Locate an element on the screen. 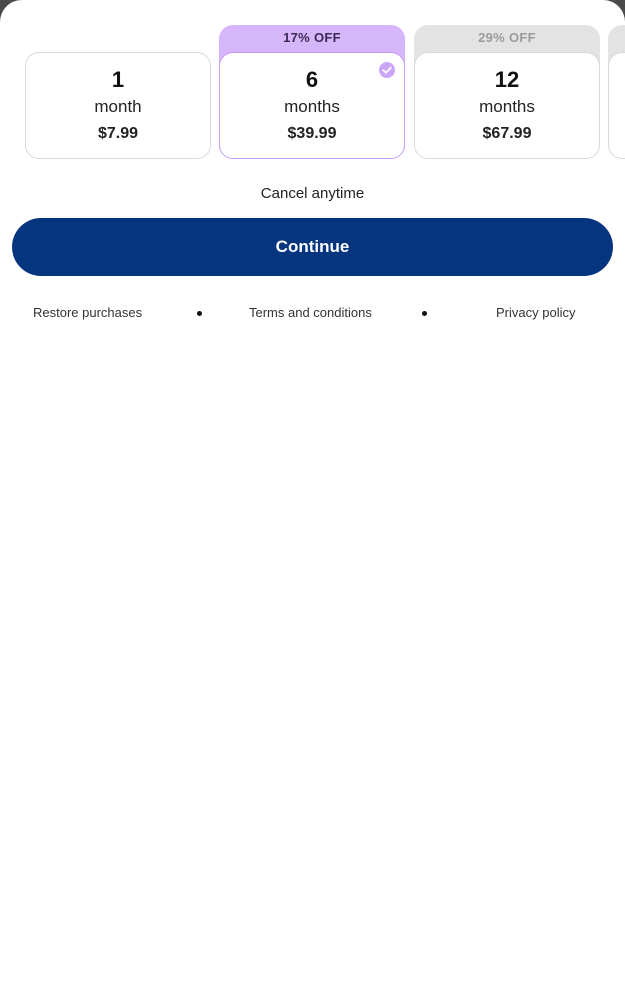 The height and width of the screenshot is (1000, 625). plan-option-12-months: 29% OFF 12 months $67.99 is located at coordinates (507, 92).